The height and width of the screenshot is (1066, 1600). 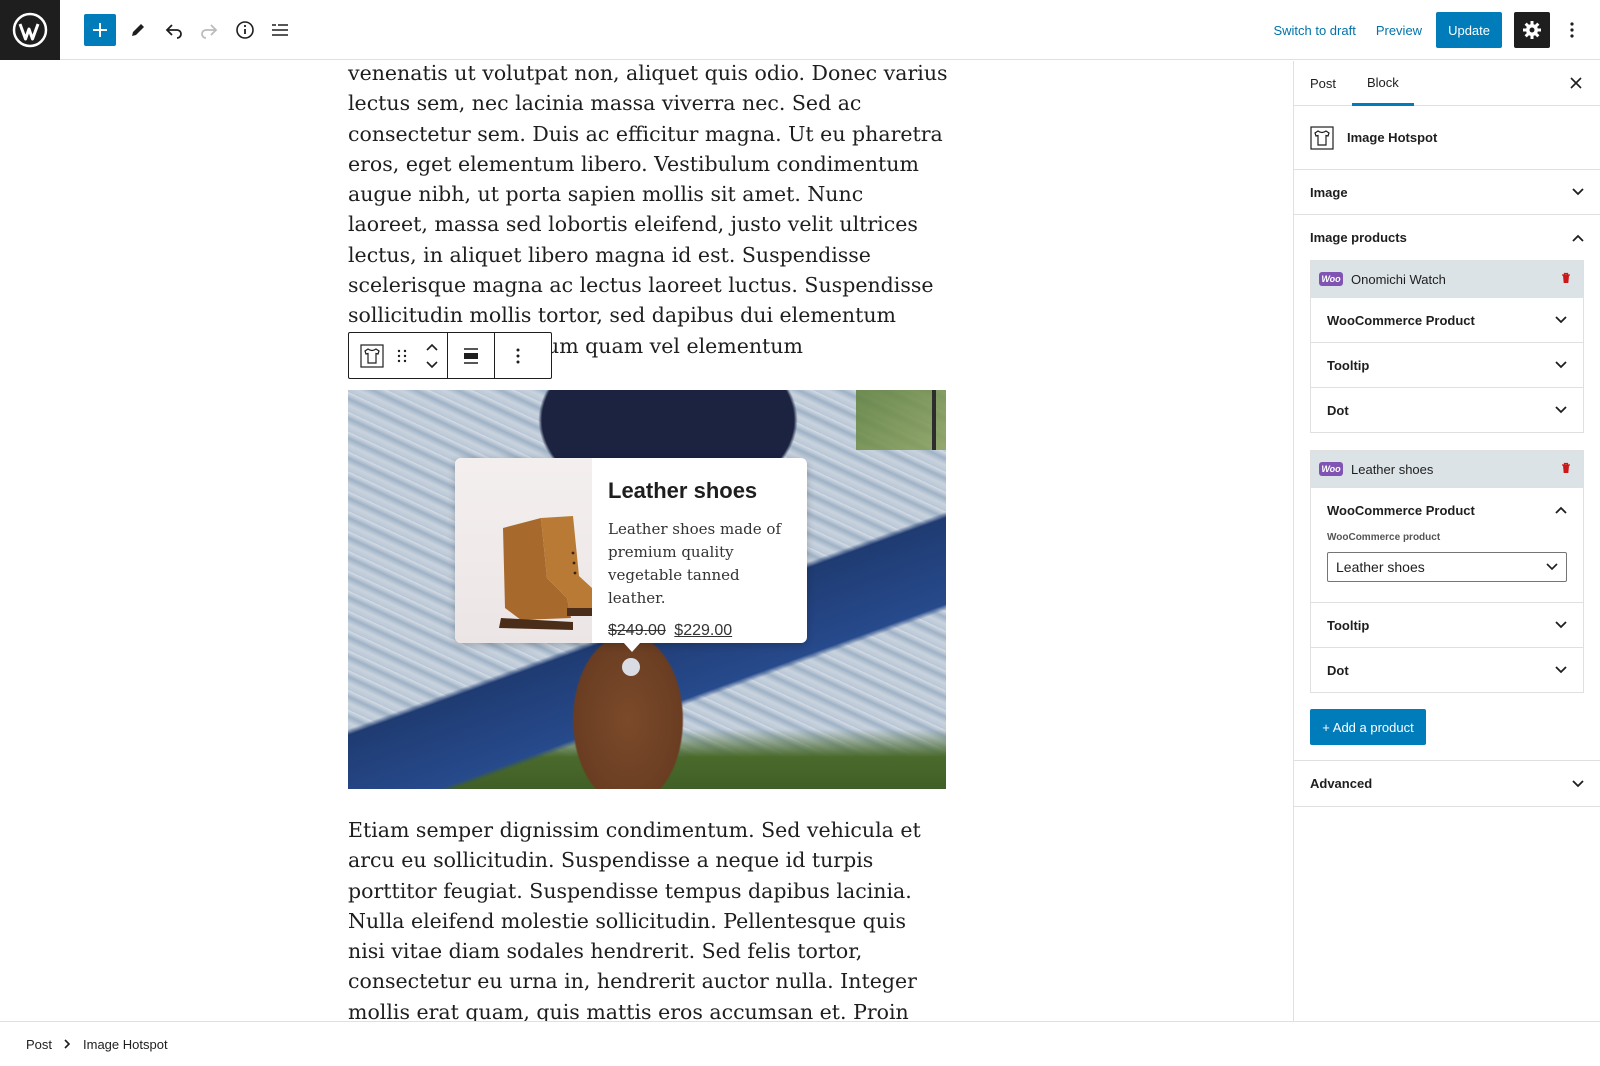 What do you see at coordinates (30, 30) in the screenshot?
I see `wordpress-logo-icon` at bounding box center [30, 30].